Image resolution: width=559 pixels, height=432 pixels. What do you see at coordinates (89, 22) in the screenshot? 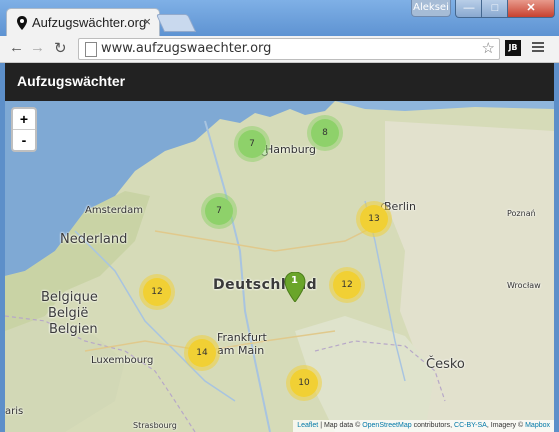
I see `tab-title: Aufzugswächter.org` at bounding box center [89, 22].